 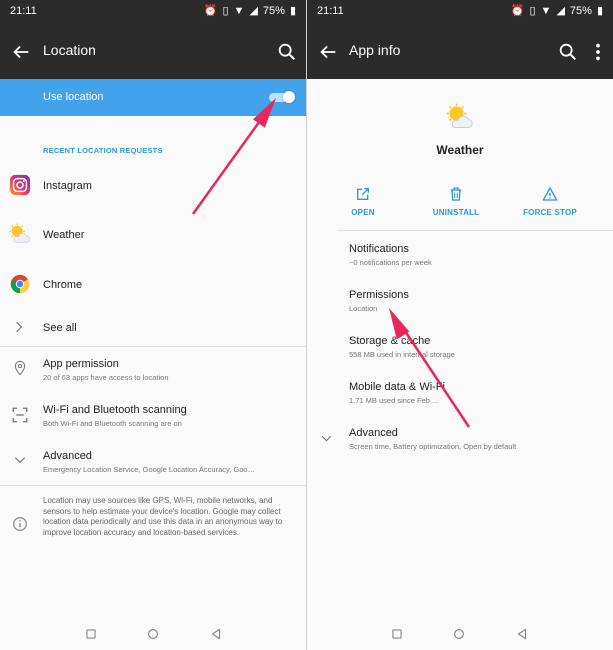 I want to click on scan-icon, so click(x=20, y=415).